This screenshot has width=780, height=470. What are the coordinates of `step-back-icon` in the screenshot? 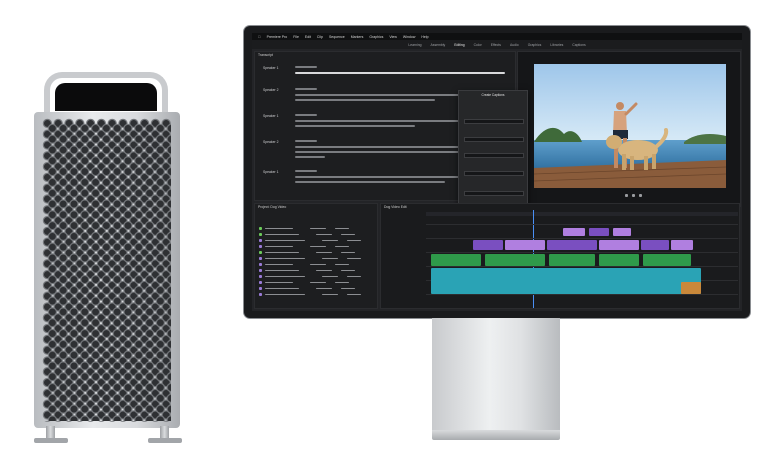 It's located at (626, 195).